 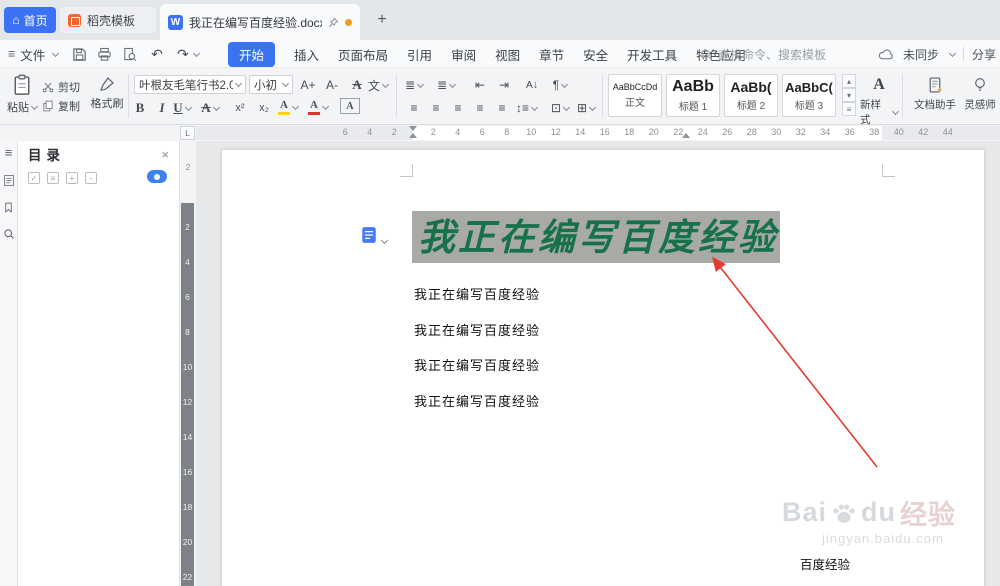 What do you see at coordinates (289, 107) in the screenshot?
I see `highlight-color-button: A` at bounding box center [289, 107].